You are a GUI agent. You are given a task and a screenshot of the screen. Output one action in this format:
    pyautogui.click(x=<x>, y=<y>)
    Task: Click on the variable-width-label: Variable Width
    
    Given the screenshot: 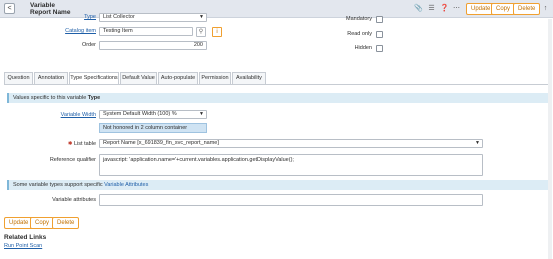 What is the action you would take?
    pyautogui.click(x=68, y=115)
    